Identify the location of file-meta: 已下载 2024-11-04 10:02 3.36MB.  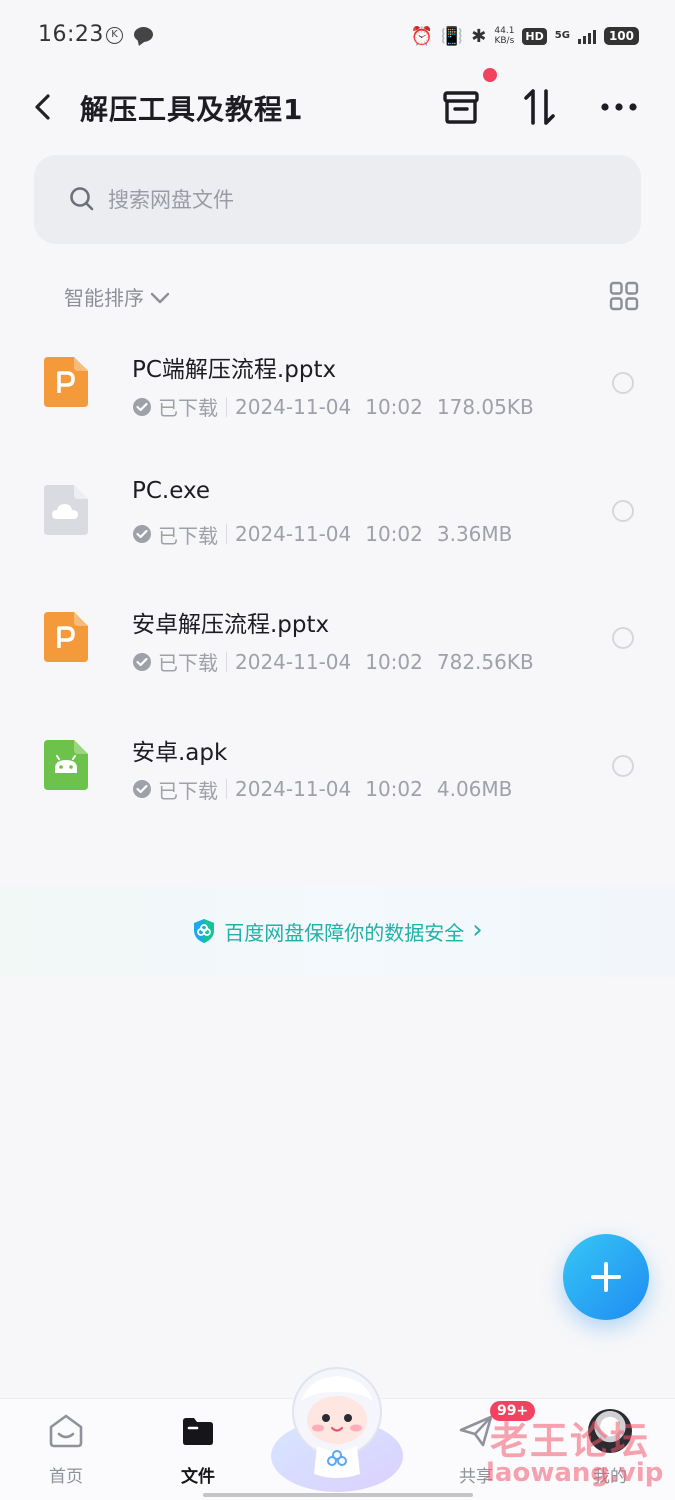
(322, 534).